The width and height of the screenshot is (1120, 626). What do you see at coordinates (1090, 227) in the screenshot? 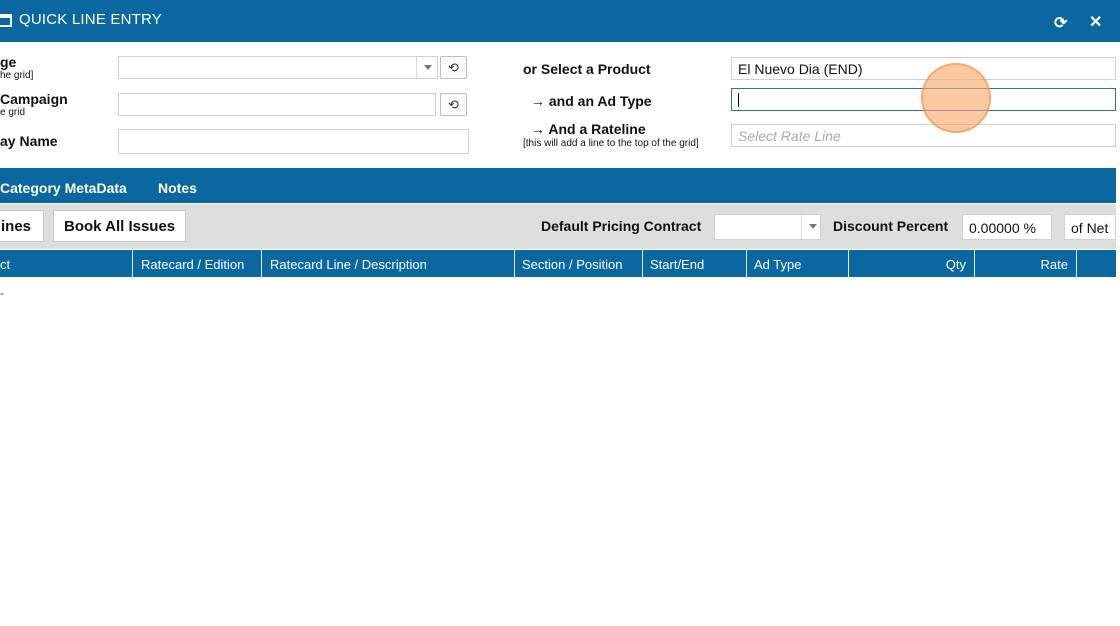
I see `of-net-select: of Net` at bounding box center [1090, 227].